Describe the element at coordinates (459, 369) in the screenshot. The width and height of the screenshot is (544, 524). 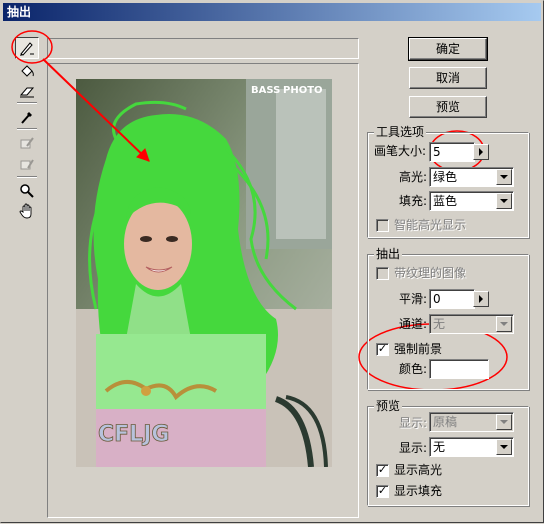
I see `foreground-color-swatch` at that location.